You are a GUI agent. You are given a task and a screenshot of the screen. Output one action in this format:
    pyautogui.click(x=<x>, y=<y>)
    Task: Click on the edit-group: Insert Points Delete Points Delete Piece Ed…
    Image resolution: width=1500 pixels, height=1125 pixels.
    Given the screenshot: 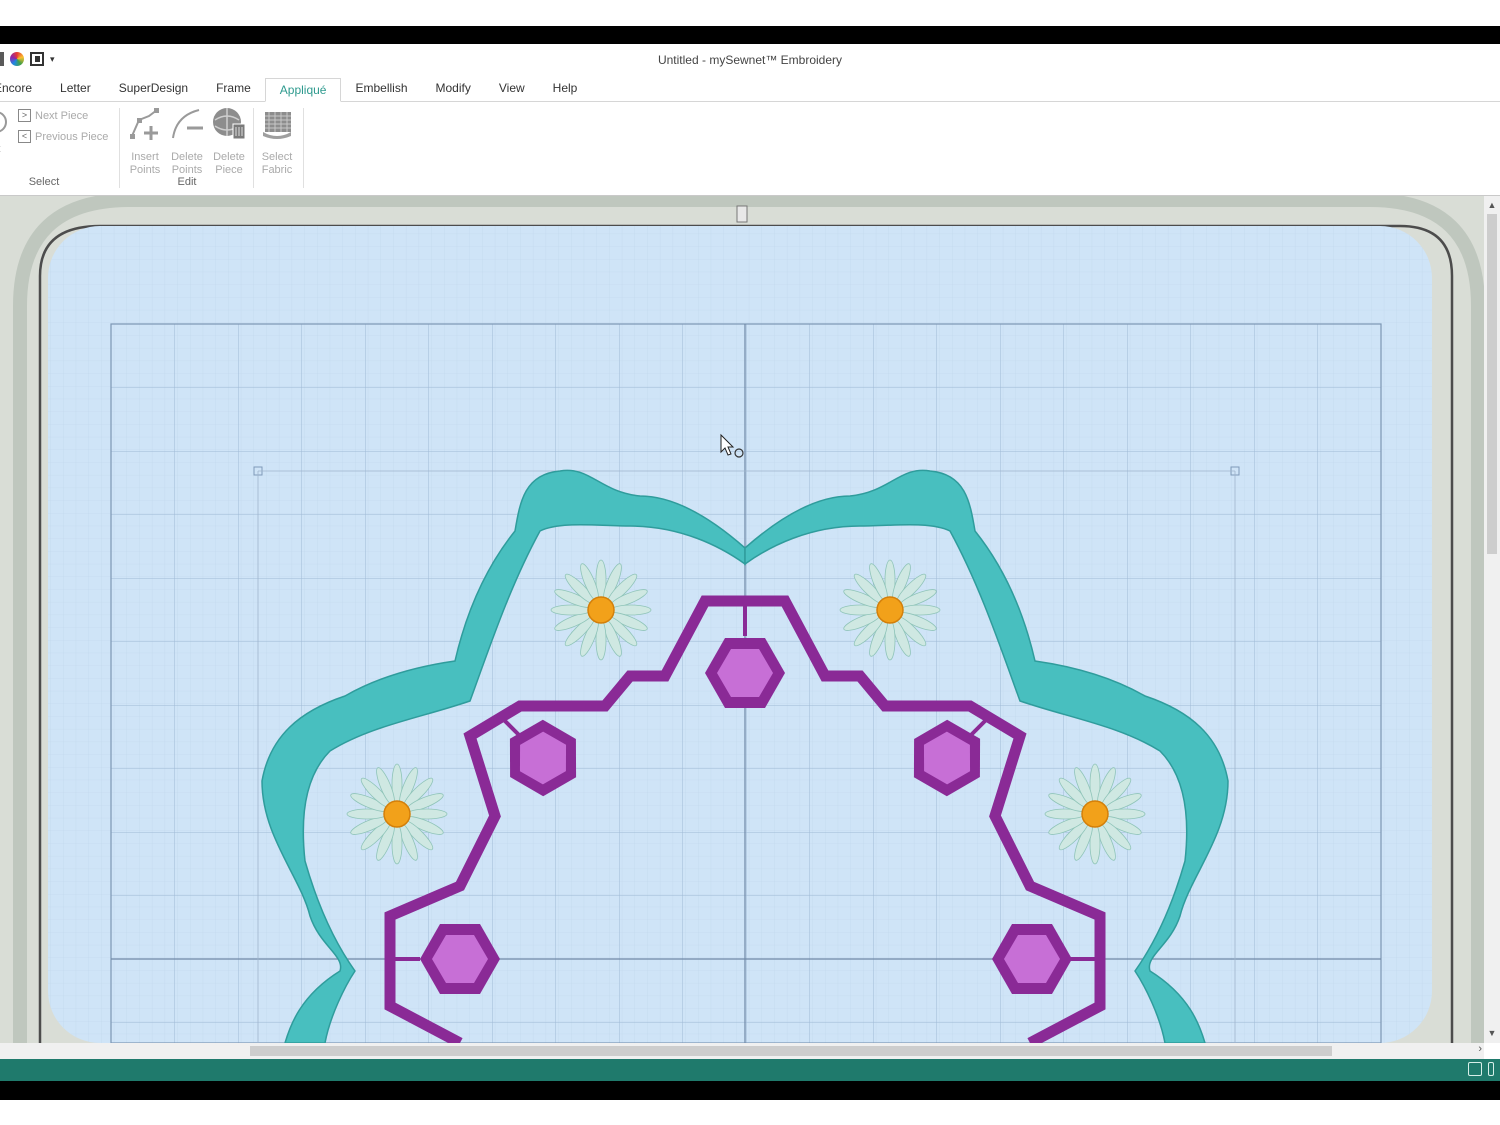 What is the action you would take?
    pyautogui.click(x=187, y=148)
    